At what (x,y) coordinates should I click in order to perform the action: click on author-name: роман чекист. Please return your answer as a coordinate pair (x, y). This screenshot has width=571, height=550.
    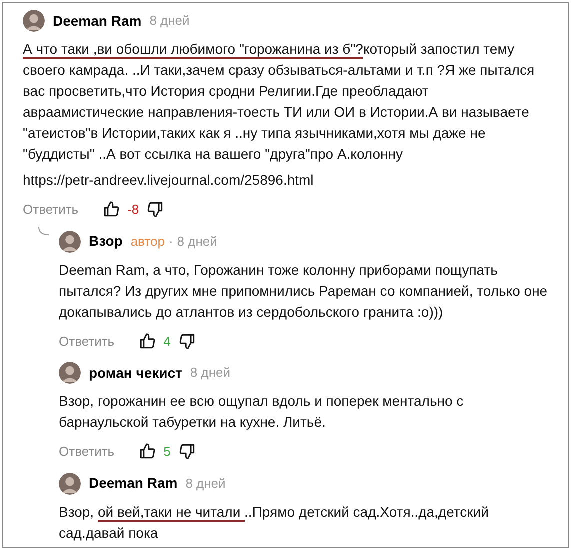
    Looking at the image, I should click on (135, 373).